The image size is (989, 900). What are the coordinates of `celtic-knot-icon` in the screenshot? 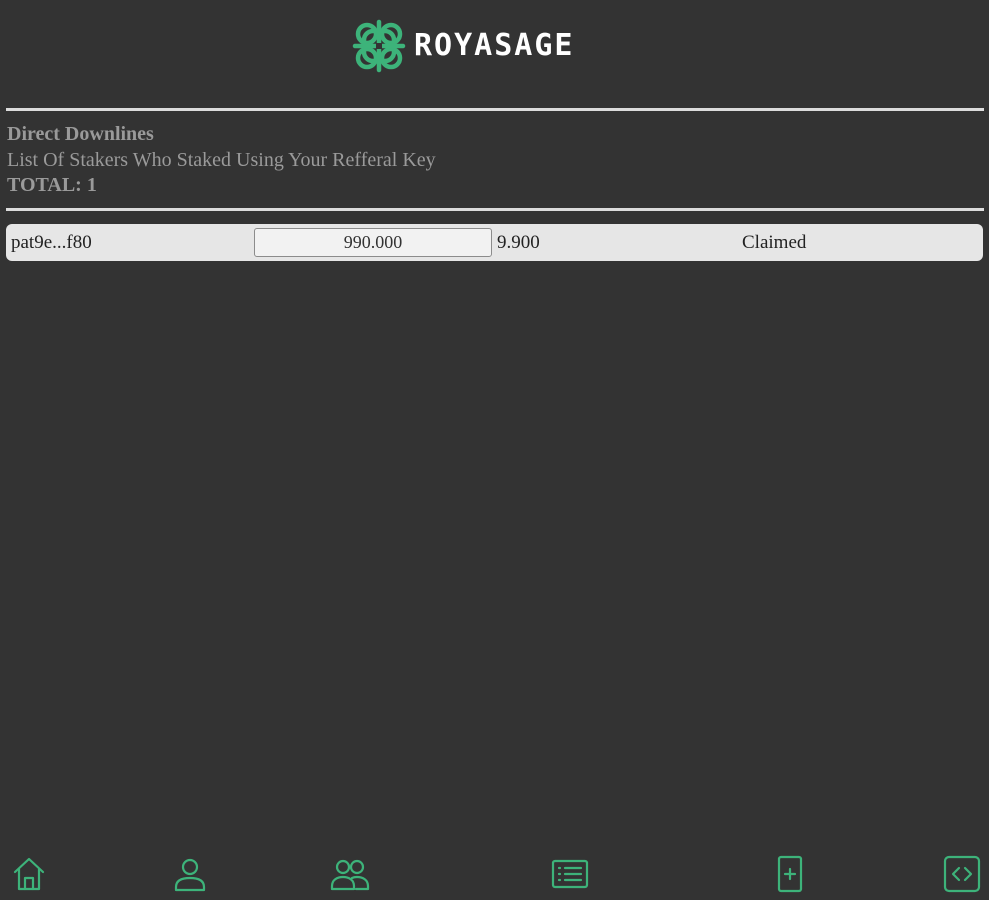 It's located at (379, 46).